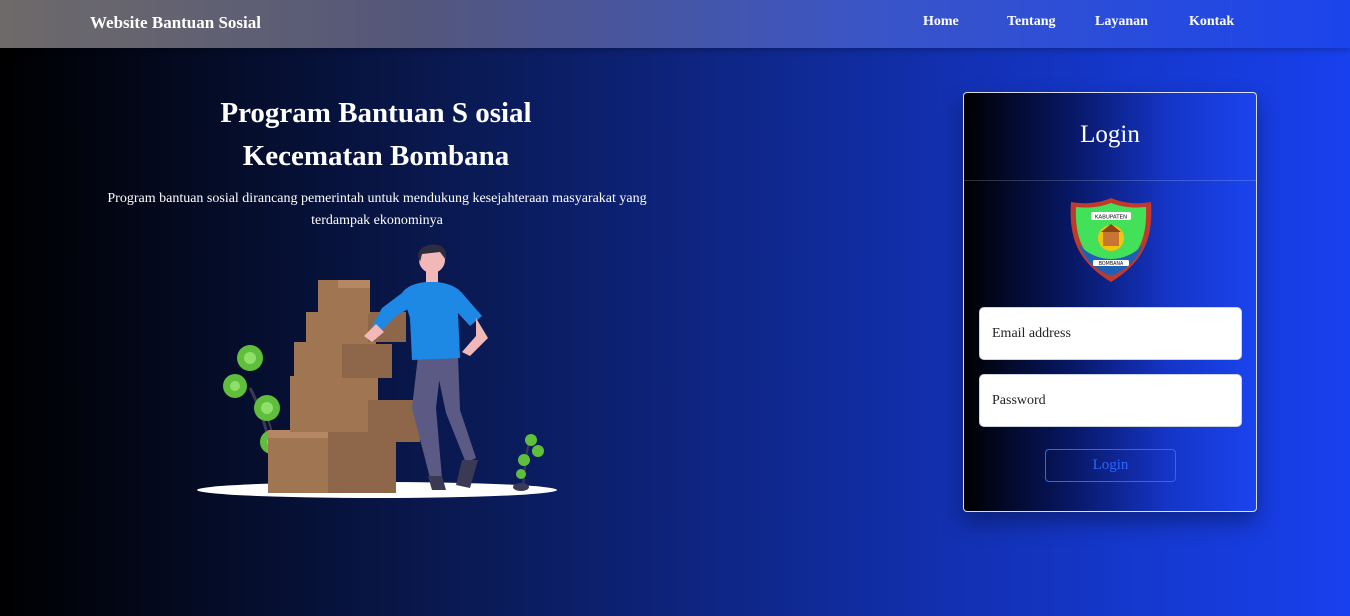 The width and height of the screenshot is (1350, 616). I want to click on emblem-bottom-text: BOMBANA, so click(1111, 264).